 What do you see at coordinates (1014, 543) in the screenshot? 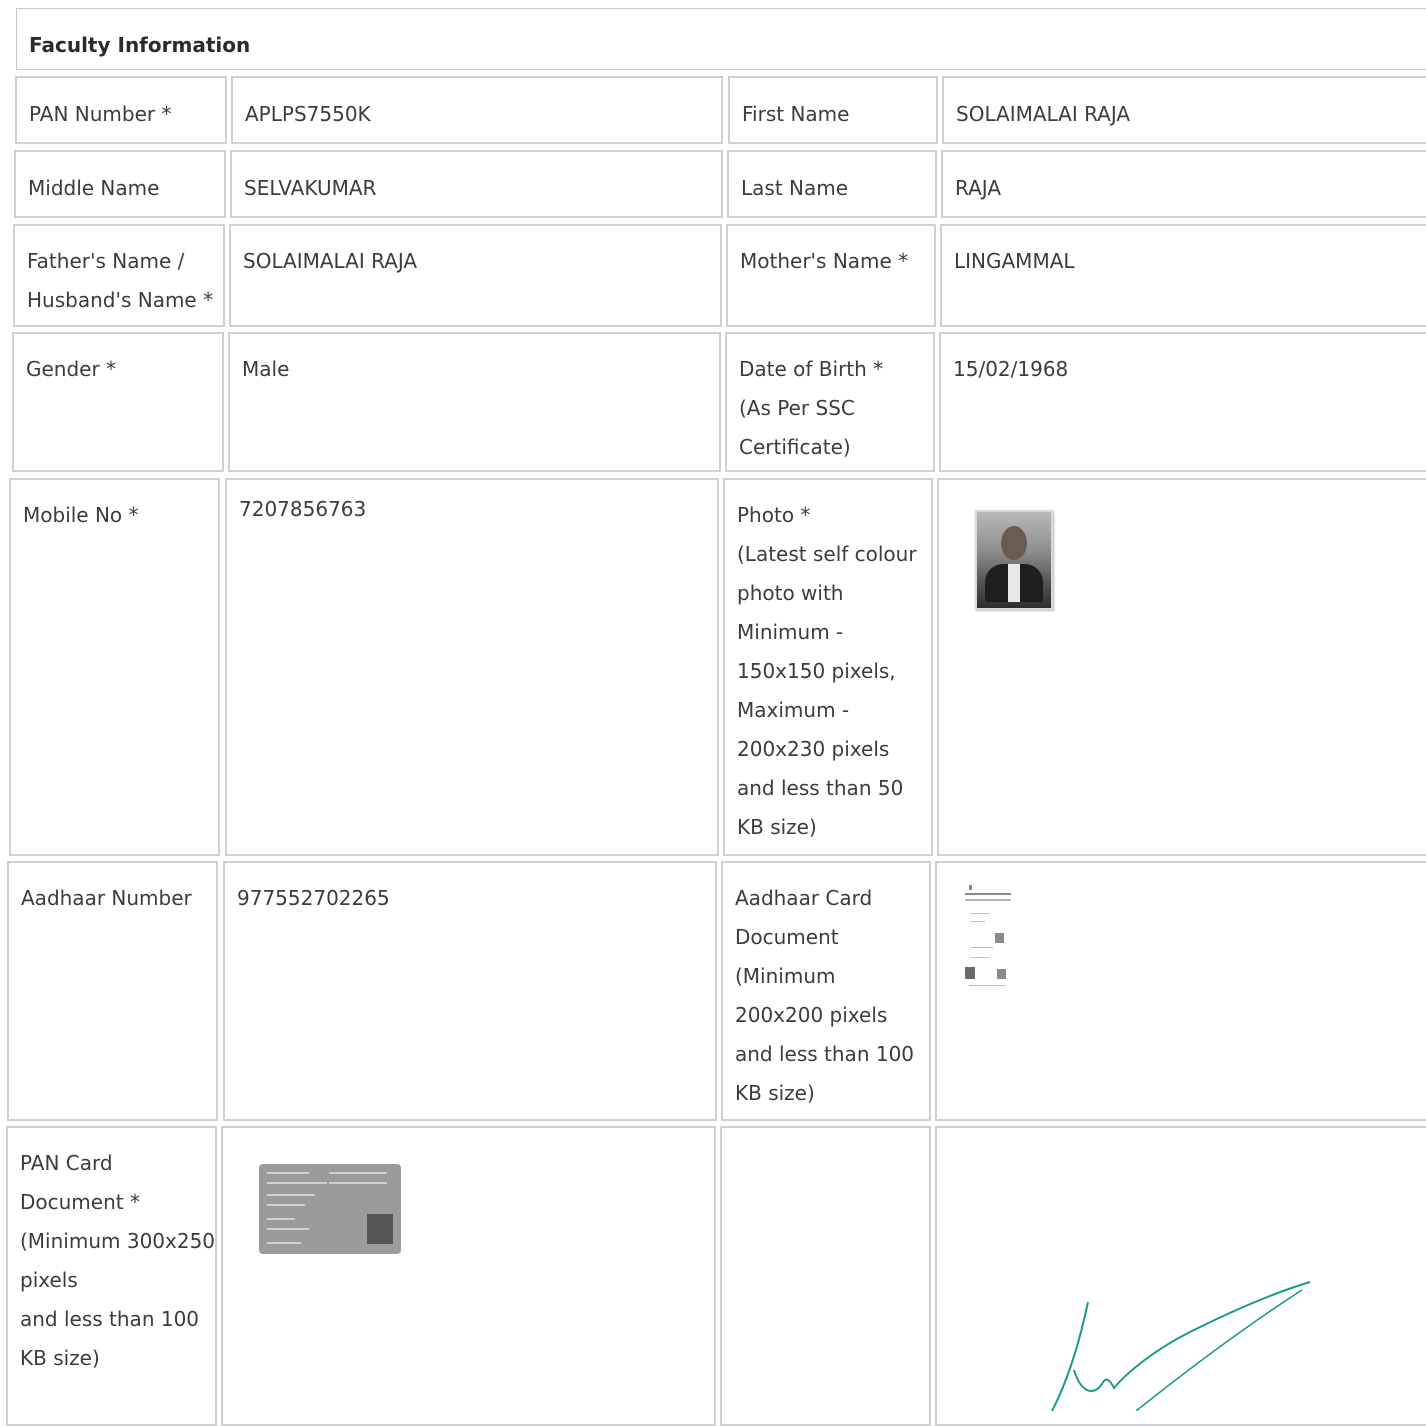
I see `photo-face` at bounding box center [1014, 543].